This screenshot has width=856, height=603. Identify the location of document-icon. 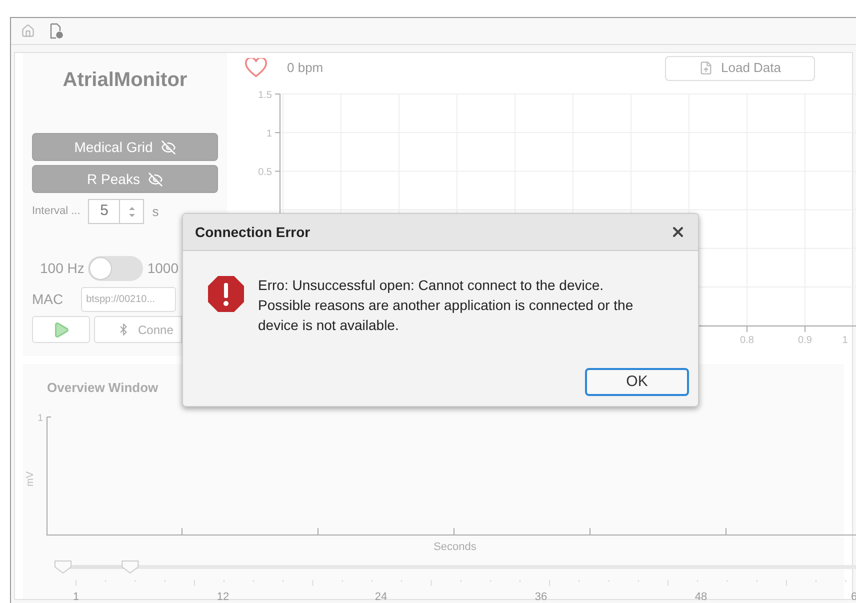
(56, 31).